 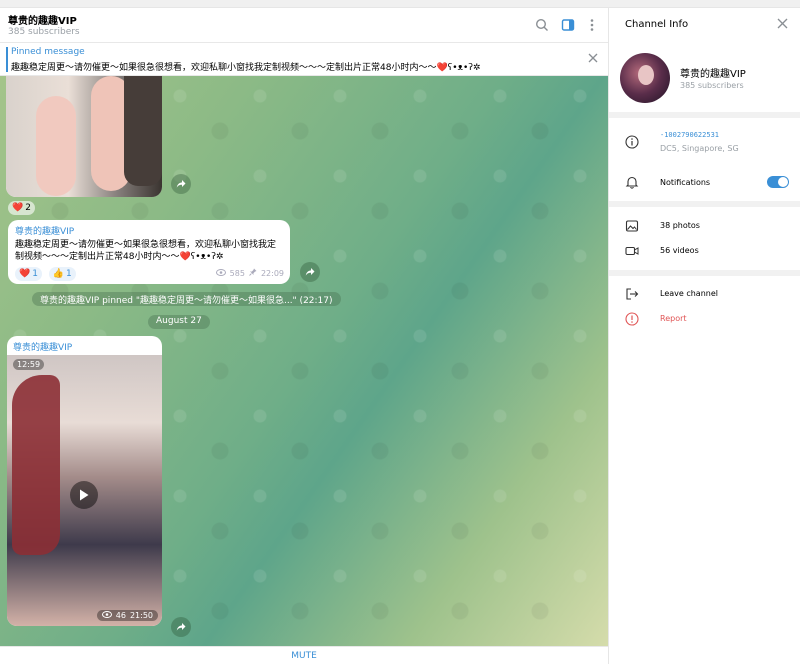 I want to click on message-meta: 585 22:09, so click(x=249, y=273).